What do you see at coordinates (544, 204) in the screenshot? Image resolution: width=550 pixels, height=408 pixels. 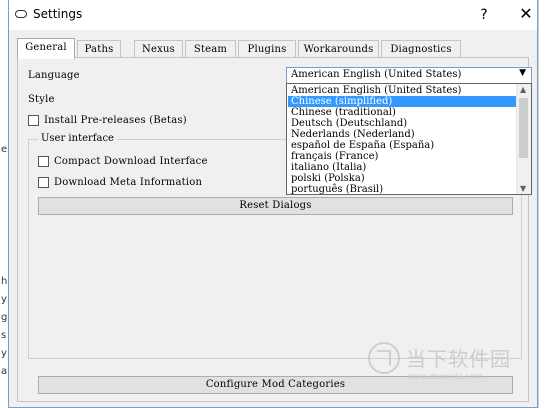 I see `background-app-right` at bounding box center [544, 204].